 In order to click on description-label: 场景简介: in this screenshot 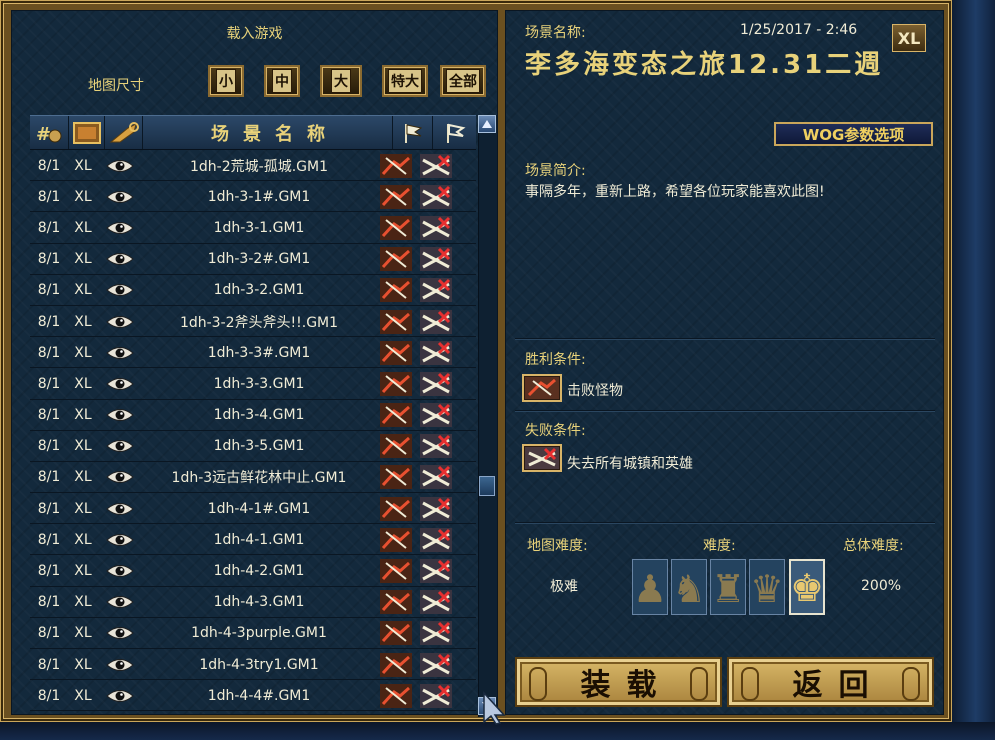, I will do `click(555, 171)`.